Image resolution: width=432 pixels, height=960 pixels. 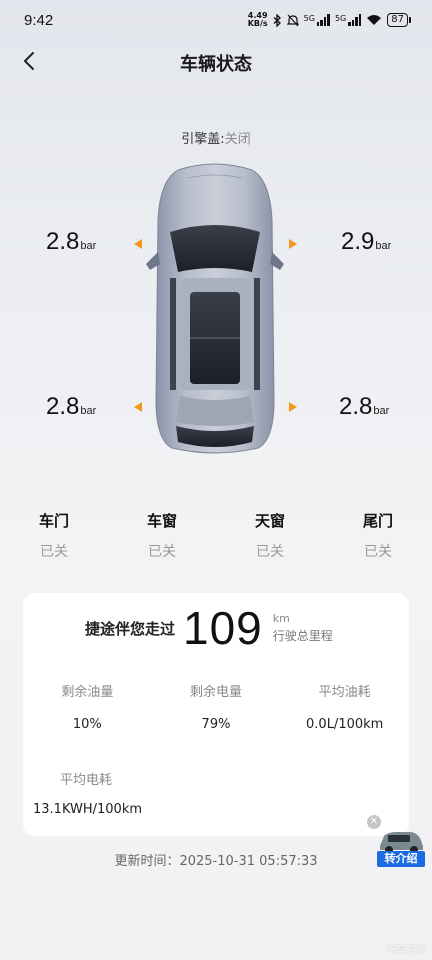 What do you see at coordinates (54, 552) in the screenshot?
I see `state-door-value: 已关` at bounding box center [54, 552].